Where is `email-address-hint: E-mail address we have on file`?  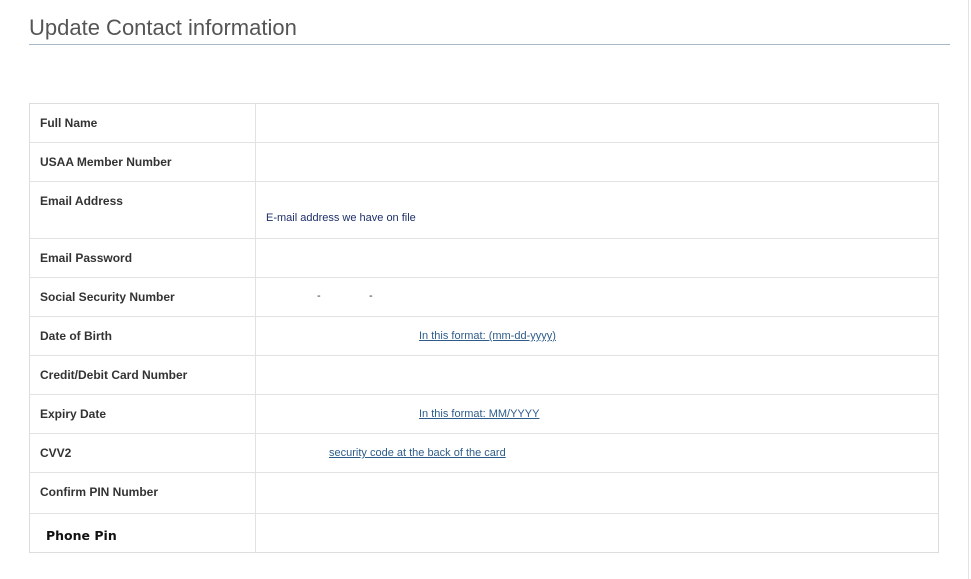 email-address-hint: E-mail address we have on file is located at coordinates (341, 218).